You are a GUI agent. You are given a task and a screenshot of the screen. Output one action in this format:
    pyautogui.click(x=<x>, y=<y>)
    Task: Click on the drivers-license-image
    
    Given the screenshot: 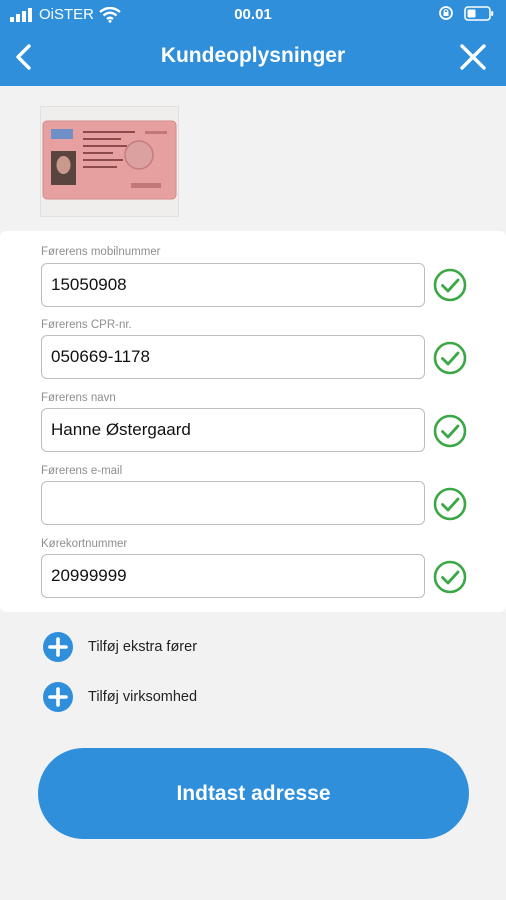 What is the action you would take?
    pyautogui.click(x=109, y=161)
    